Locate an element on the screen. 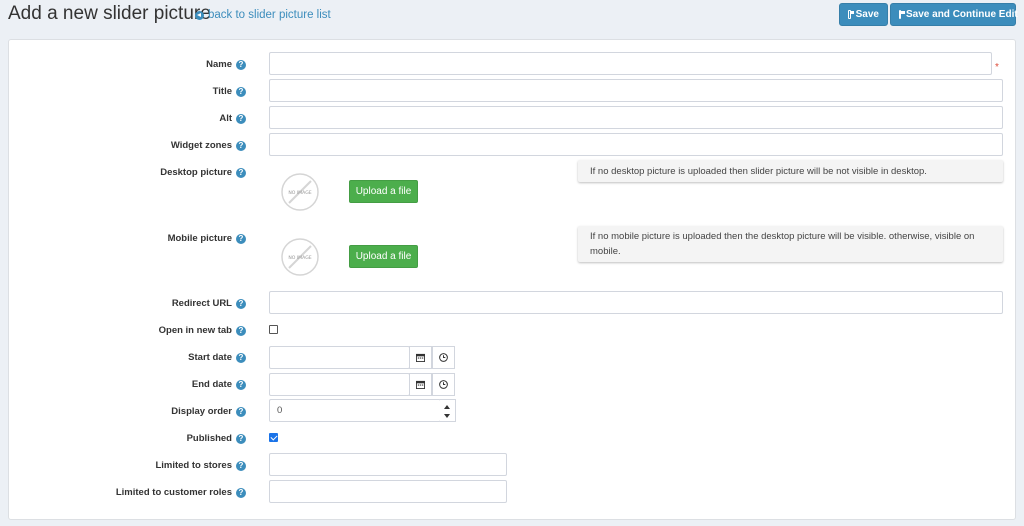 This screenshot has height=526, width=1024. title-input is located at coordinates (636, 90).